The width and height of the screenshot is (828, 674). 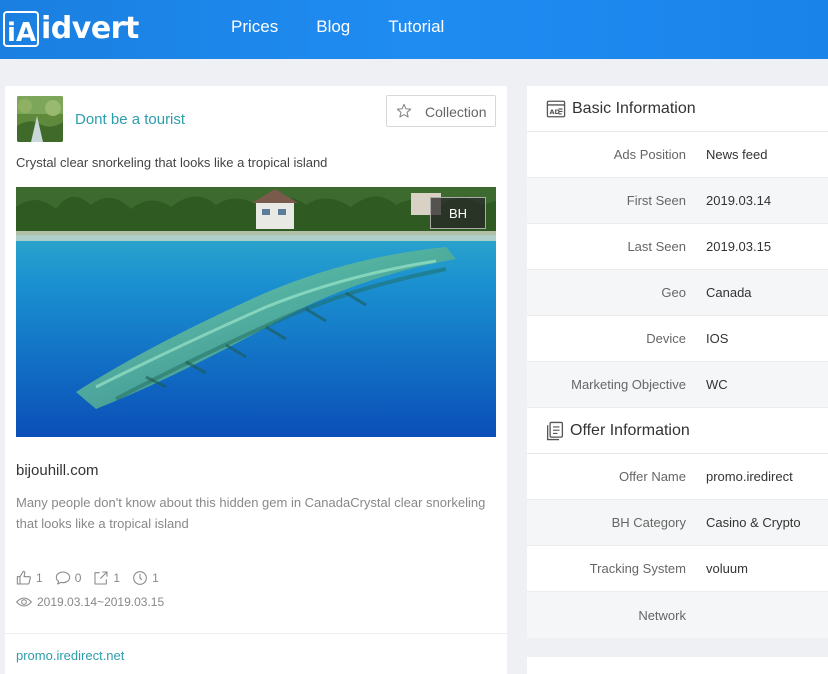 I want to click on shares-stat: 1, so click(x=106, y=578).